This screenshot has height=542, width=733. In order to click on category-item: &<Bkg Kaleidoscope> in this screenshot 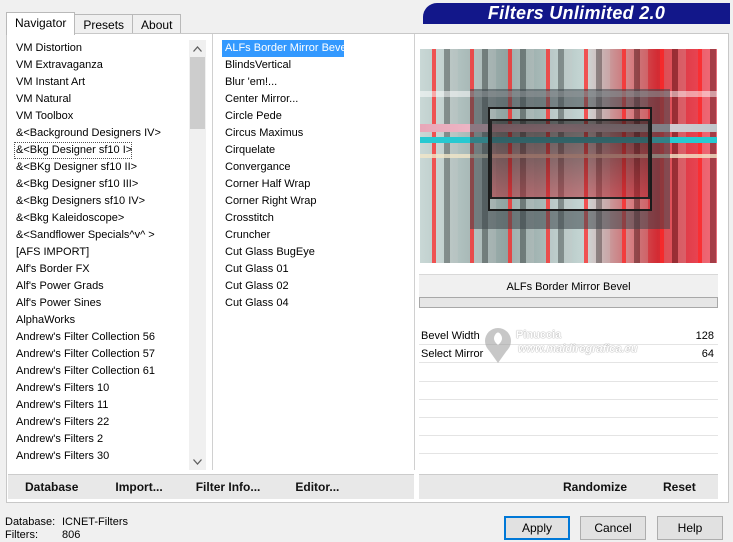, I will do `click(100, 218)`.